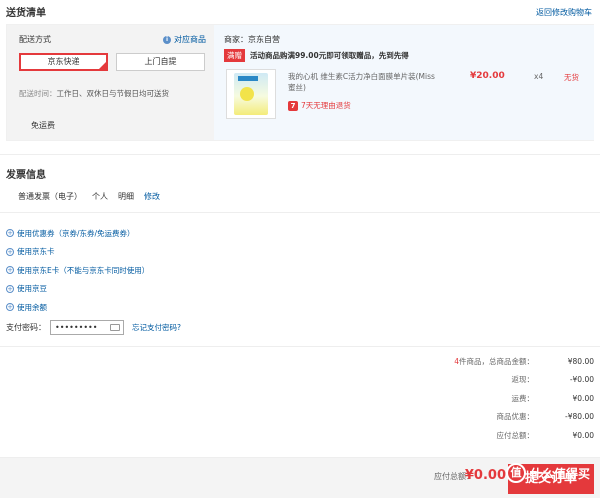  I want to click on watermark-text: 什么值得买, so click(559, 473).